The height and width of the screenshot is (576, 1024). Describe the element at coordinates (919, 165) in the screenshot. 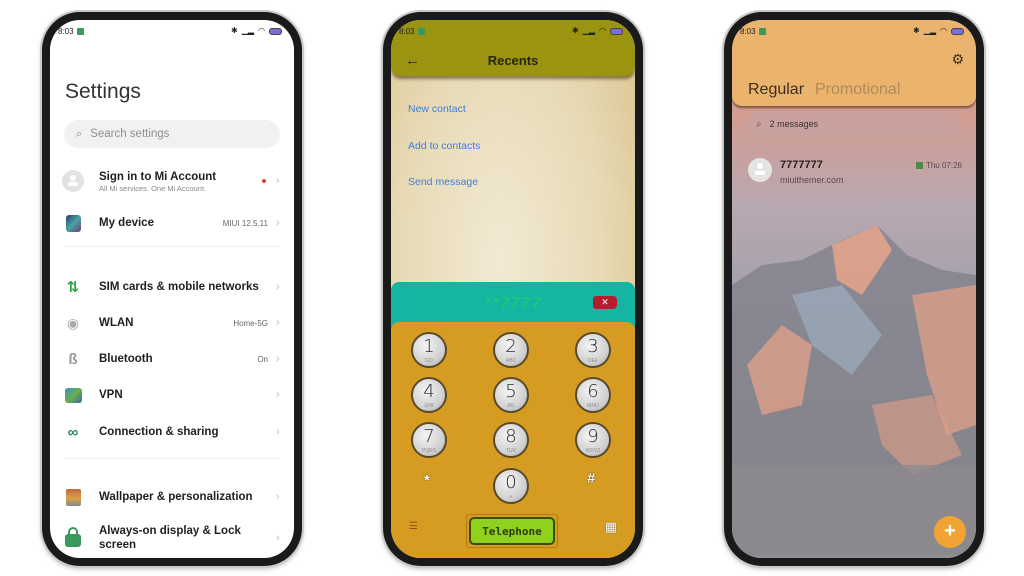

I see `sim-icon` at that location.